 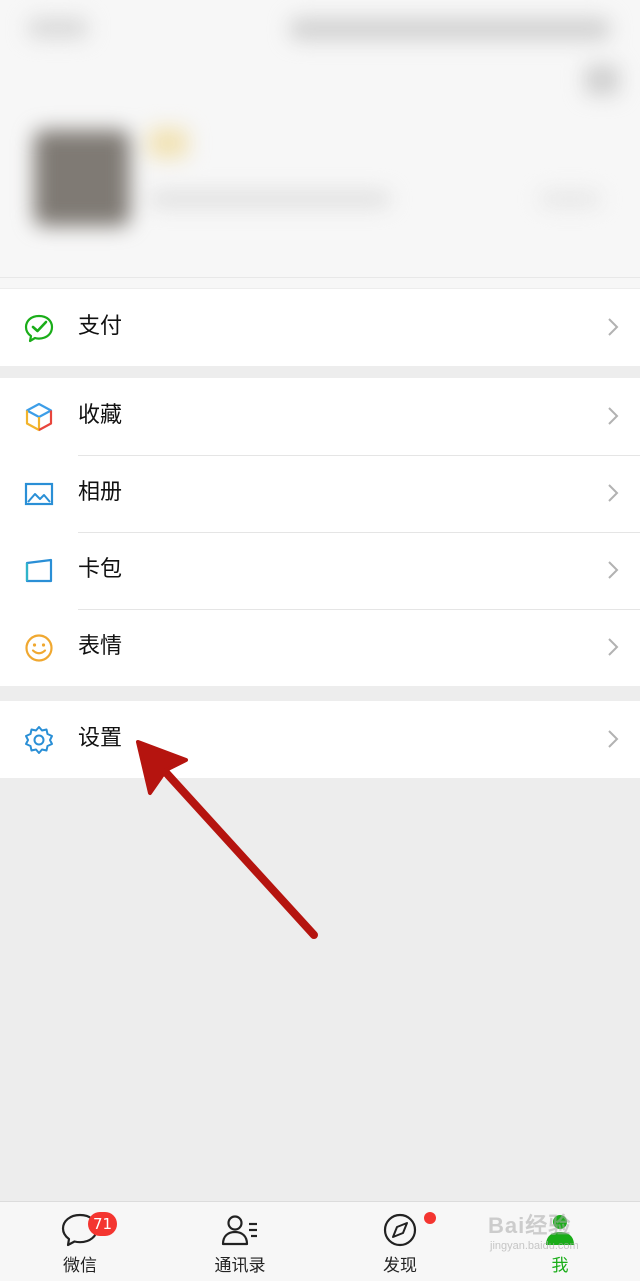 What do you see at coordinates (82, 178) in the screenshot?
I see `avatar` at bounding box center [82, 178].